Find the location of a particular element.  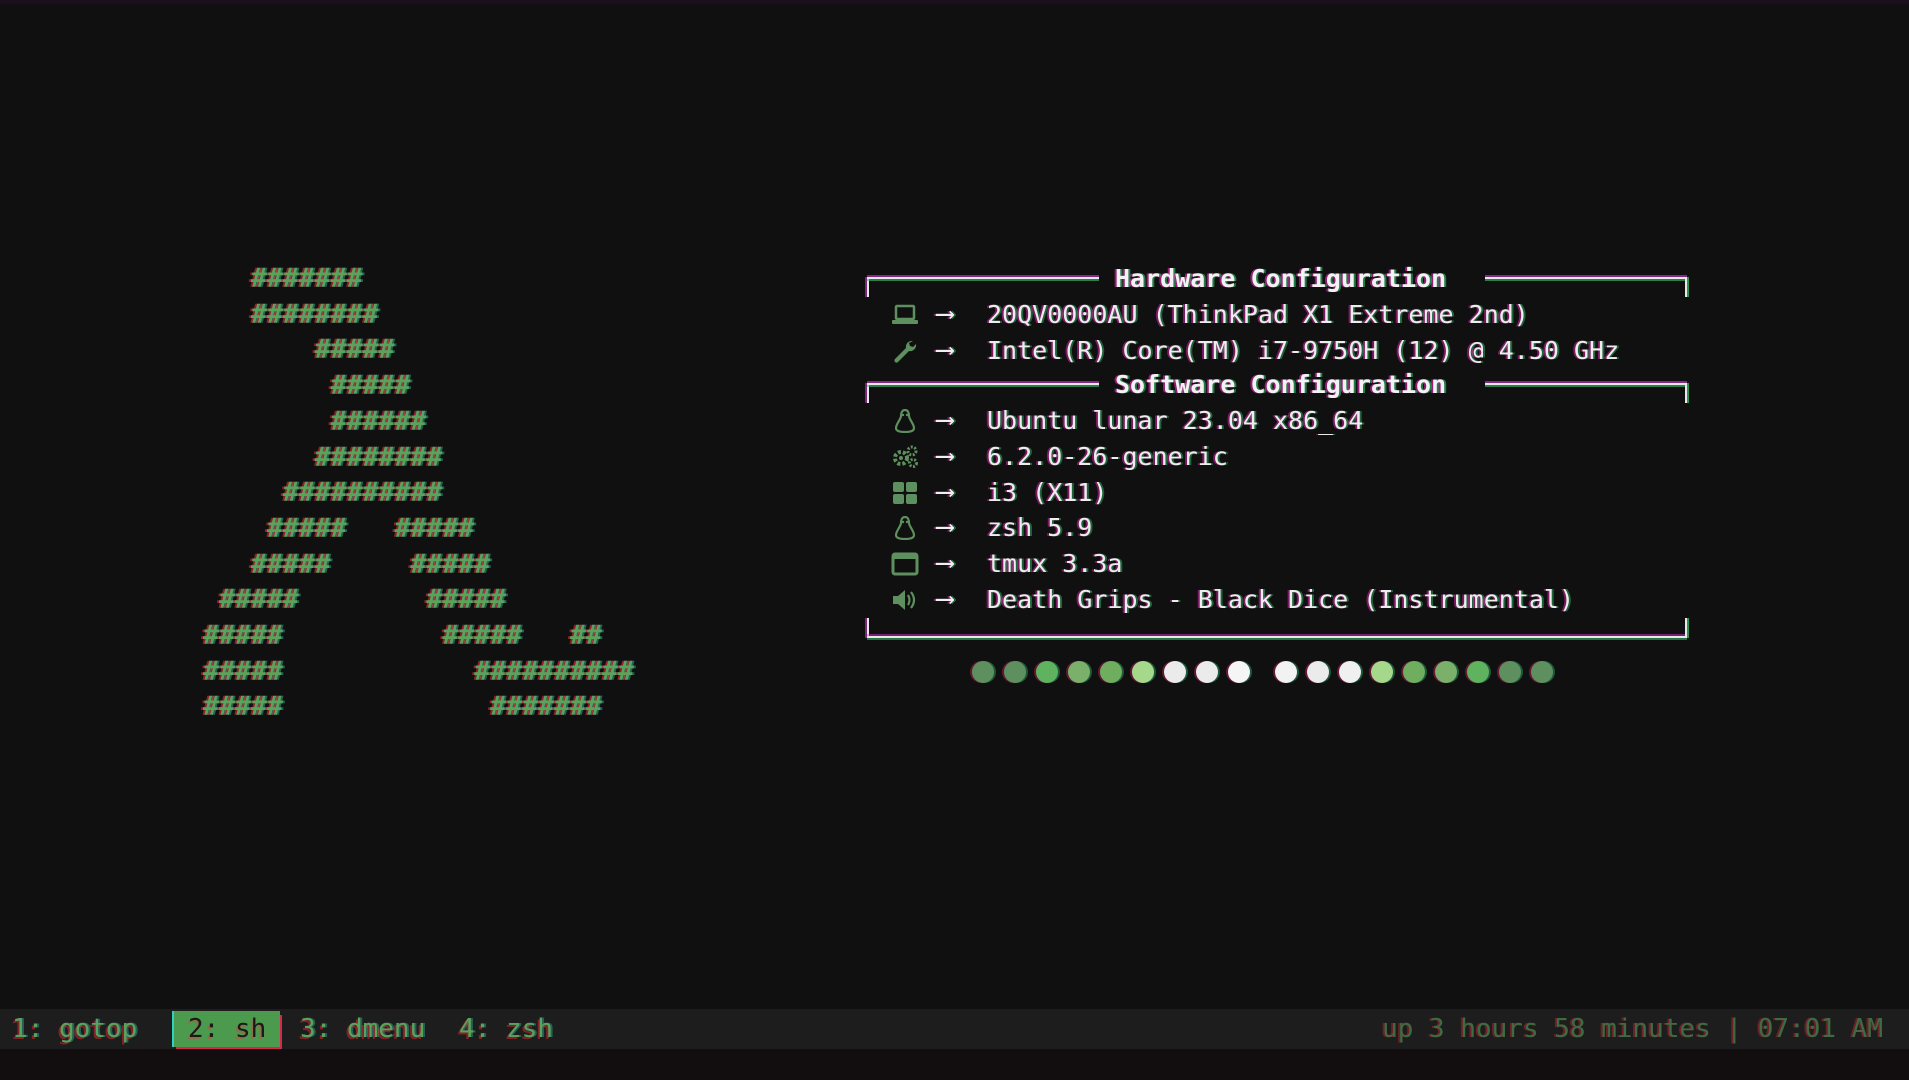

info-row-os: ⟶ Ubuntu lunar 23.04 x86_64 is located at coordinates (1277, 421).